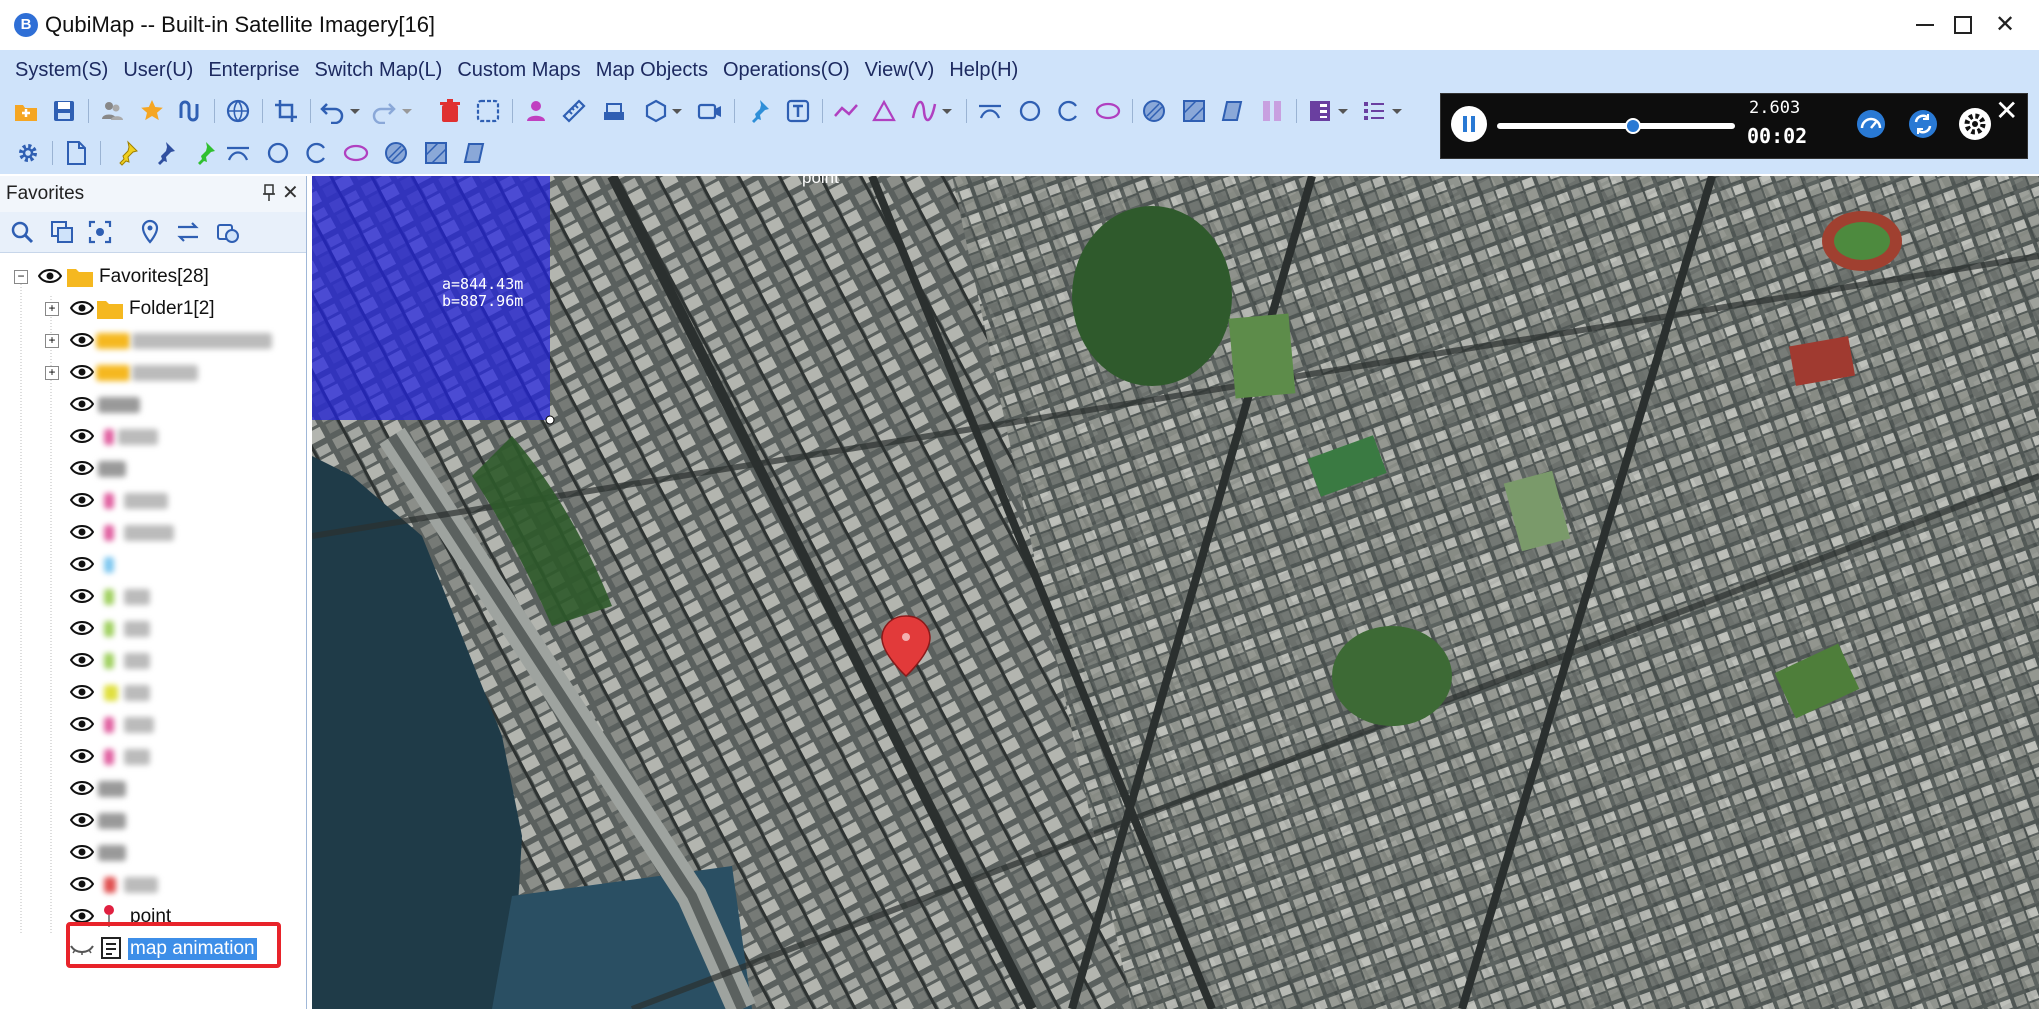  I want to click on undo-dropdown-icon, so click(355, 111).